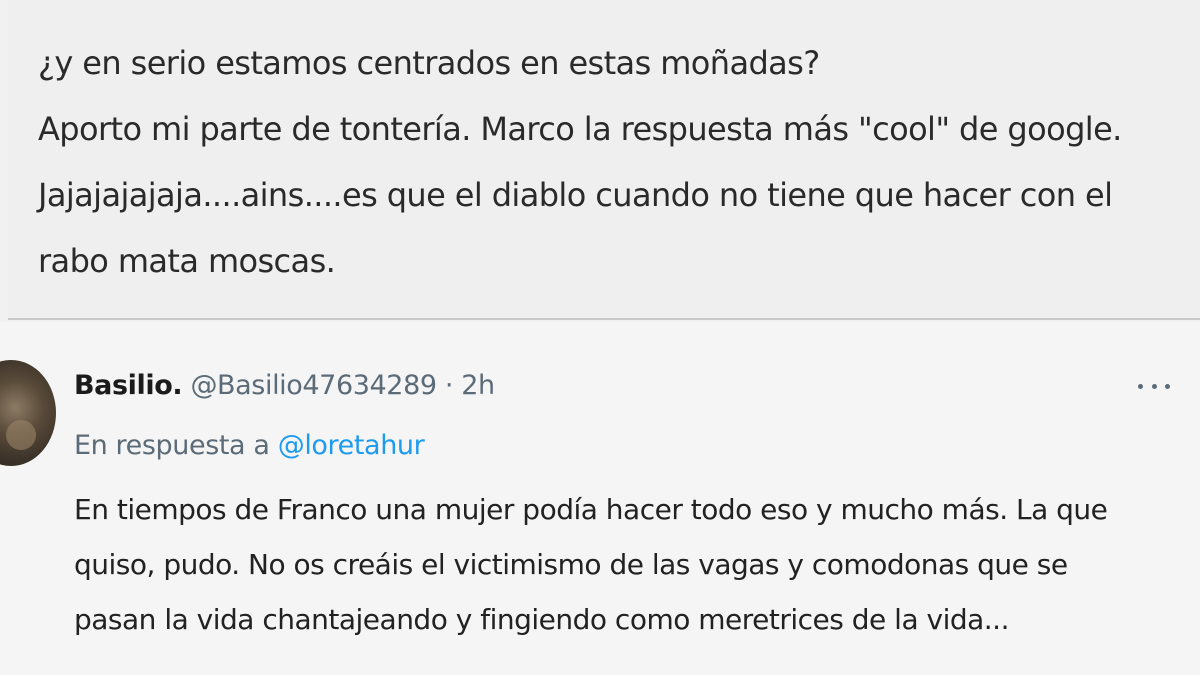 This screenshot has height=675, width=1200. What do you see at coordinates (28, 413) in the screenshot?
I see `avatar` at bounding box center [28, 413].